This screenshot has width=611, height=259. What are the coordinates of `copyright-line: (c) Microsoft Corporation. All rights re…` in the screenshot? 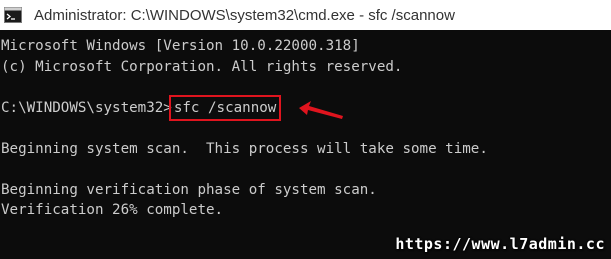 It's located at (202, 66).